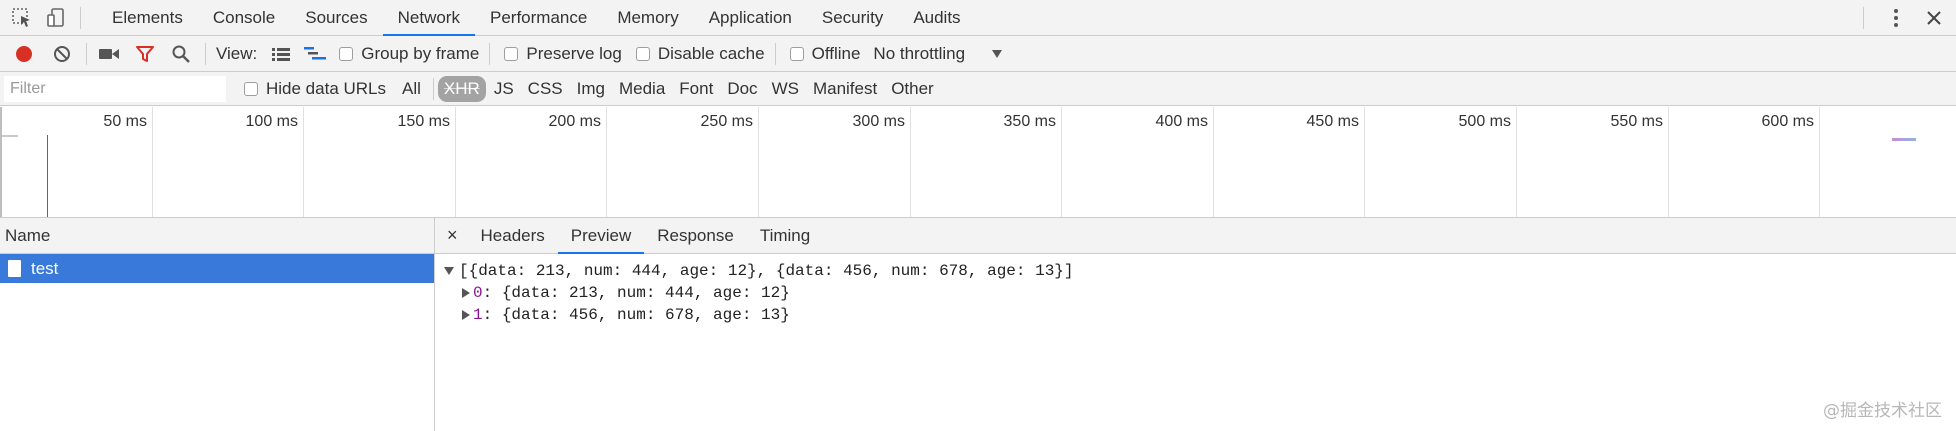 The image size is (1956, 431). What do you see at coordinates (1484, 121) in the screenshot?
I see `timeline-tick-label: 500 ms` at bounding box center [1484, 121].